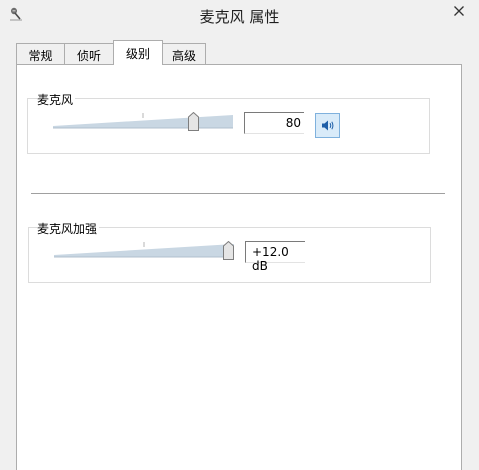 This screenshot has width=479, height=470. What do you see at coordinates (68, 228) in the screenshot?
I see `microphone-boost-group-label: 麦克风加强` at bounding box center [68, 228].